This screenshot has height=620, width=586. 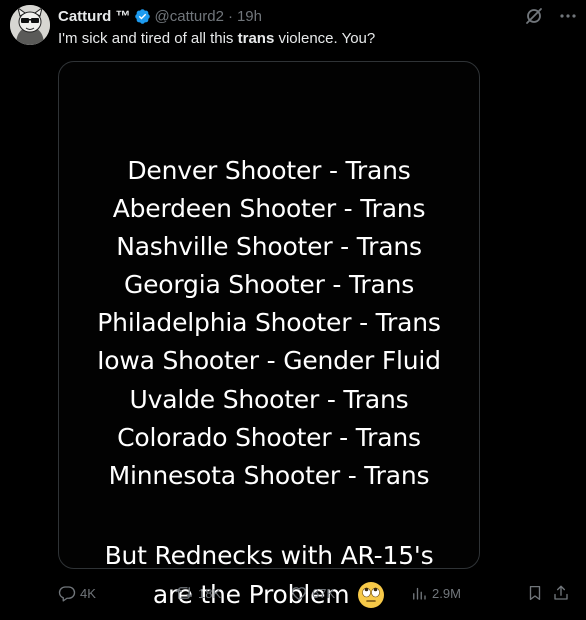 I want to click on top-actions, so click(x=551, y=18).